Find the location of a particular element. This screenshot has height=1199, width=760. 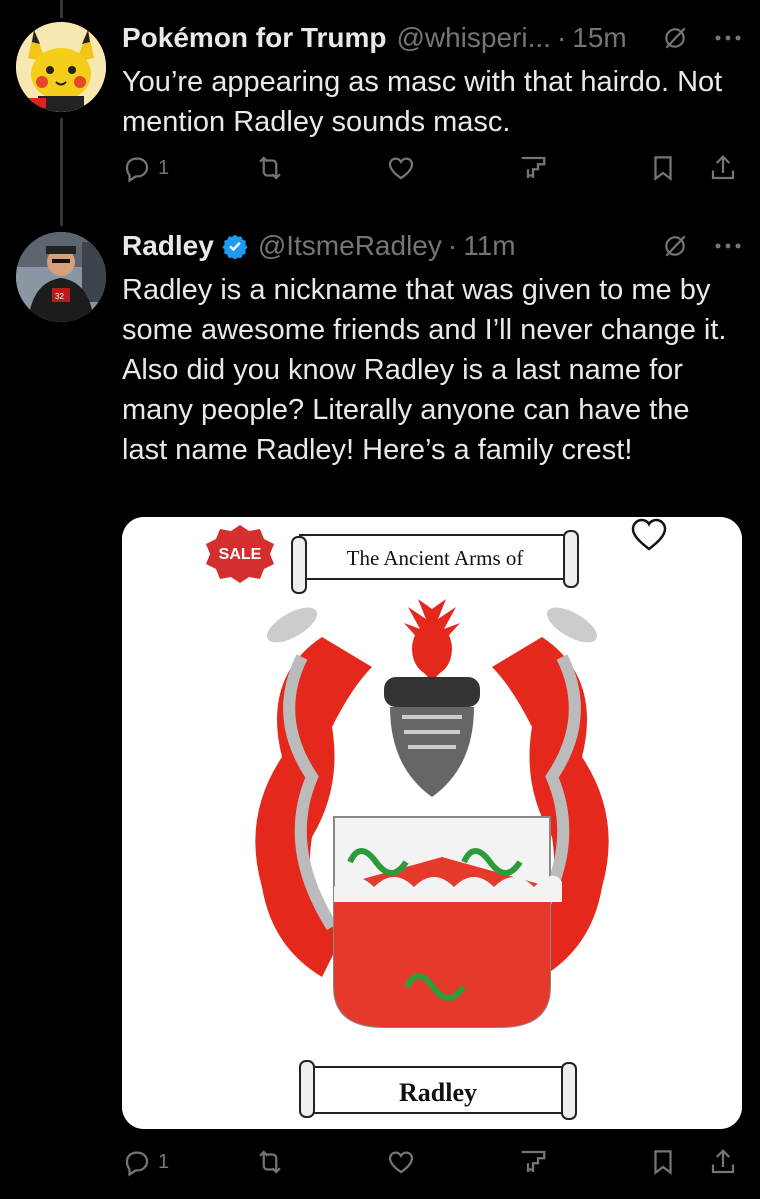

avatar: 32 is located at coordinates (61, 277).